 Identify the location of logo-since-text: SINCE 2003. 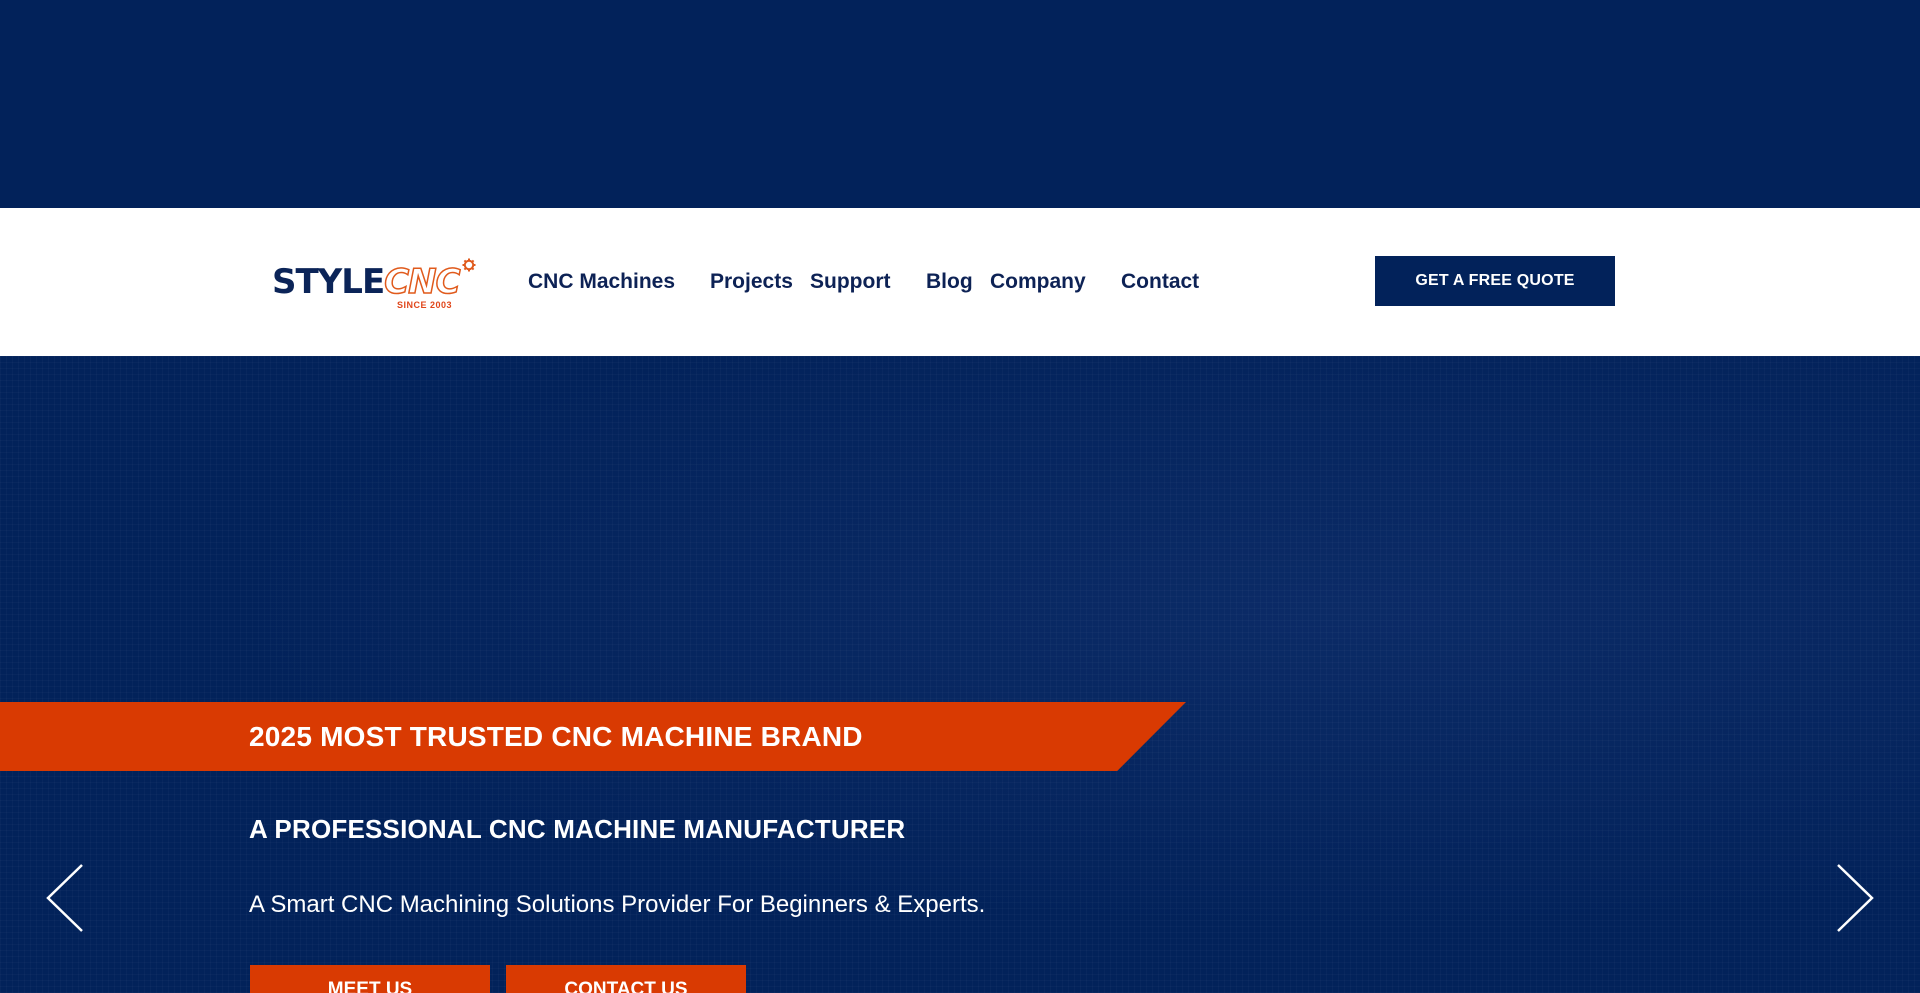
(425, 305).